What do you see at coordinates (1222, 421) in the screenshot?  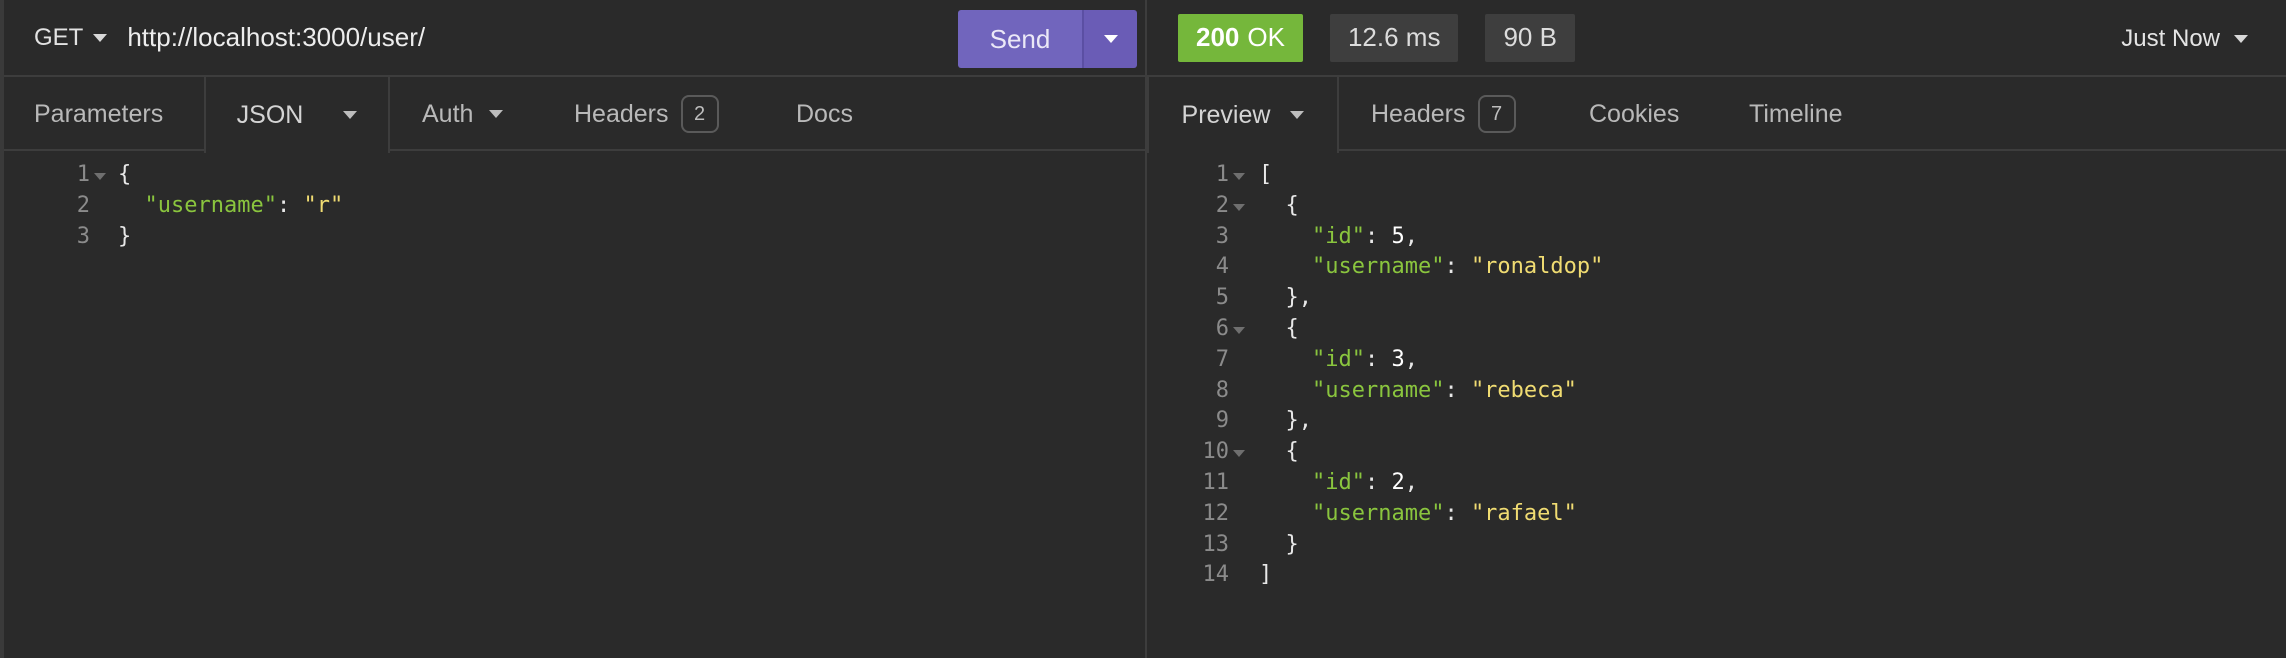 I see `line-number: 9` at bounding box center [1222, 421].